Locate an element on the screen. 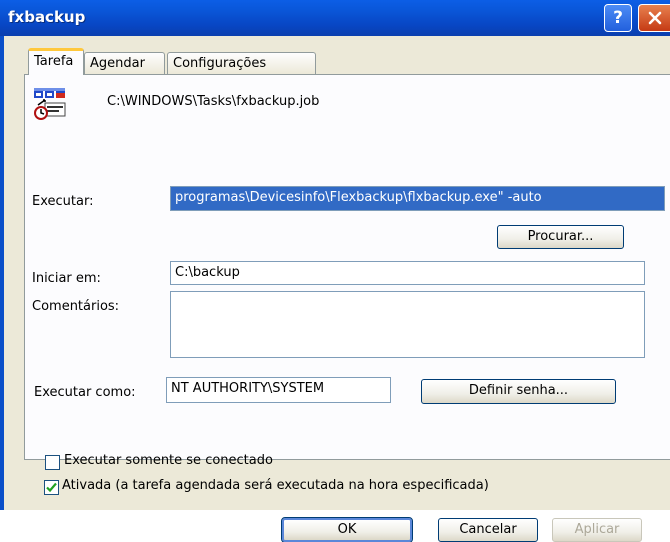 Image resolution: width=670 pixels, height=542 pixels. comentarios-label: Comentários: is located at coordinates (76, 306).